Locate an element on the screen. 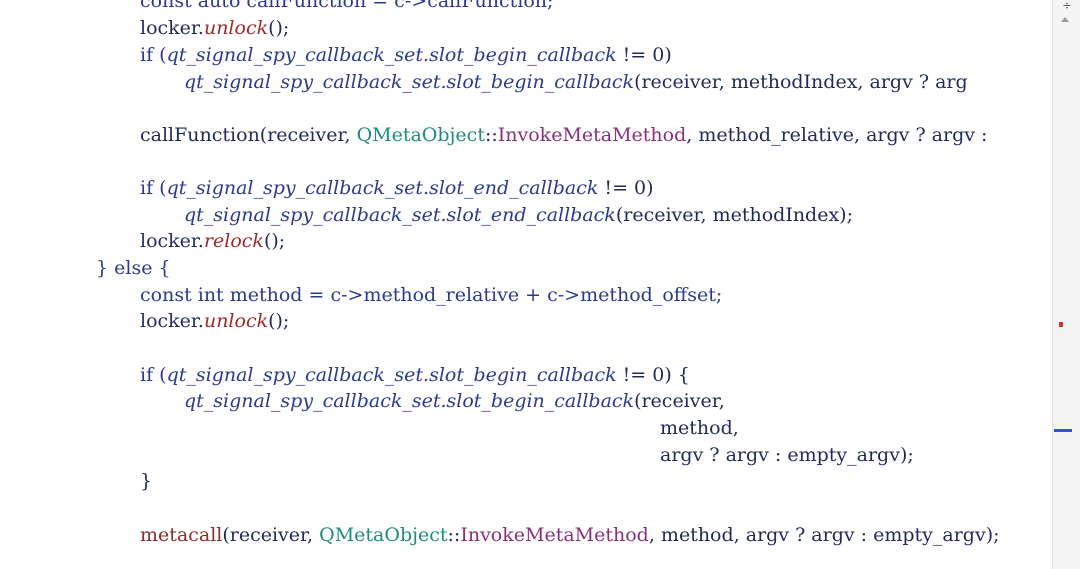 This screenshot has width=1080, height=569. code-line: argv ? argv : empty_argv); is located at coordinates (787, 455).